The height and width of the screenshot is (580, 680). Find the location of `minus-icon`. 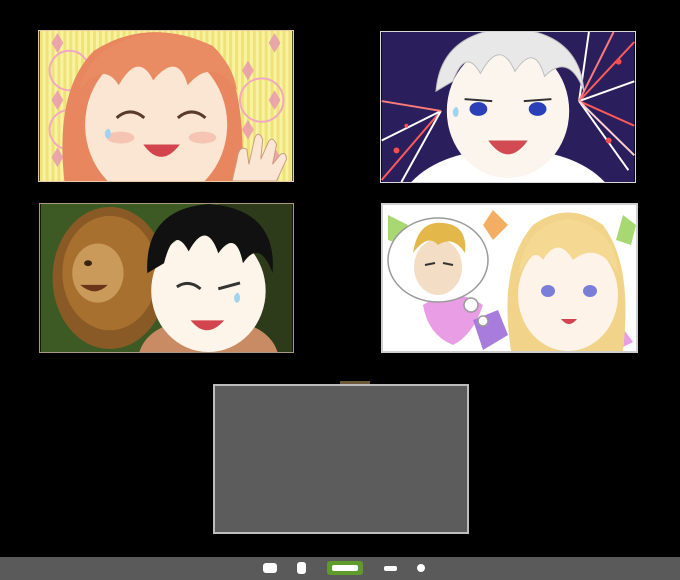

minus-icon is located at coordinates (390, 568).